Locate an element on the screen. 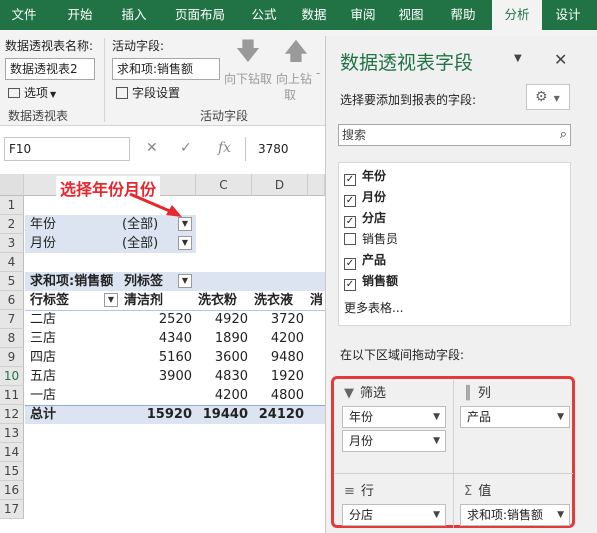  drill-up-button: 🡅 is located at coordinates (296, 51).